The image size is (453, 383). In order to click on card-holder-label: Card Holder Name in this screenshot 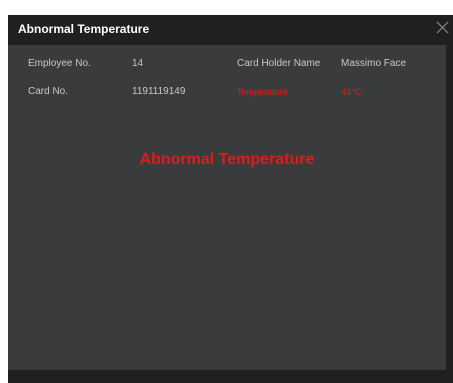, I will do `click(279, 63)`.